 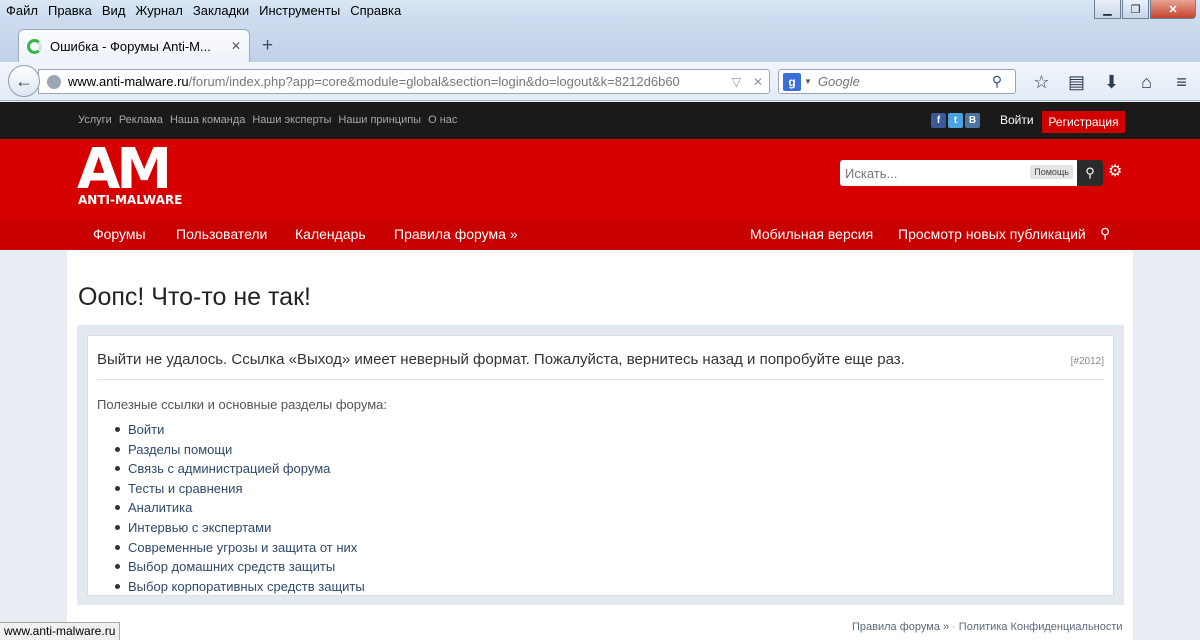 I want to click on toolbar-icons: ☆ ▤ ⬇ ⌂ ≡, so click(x=1111, y=82).